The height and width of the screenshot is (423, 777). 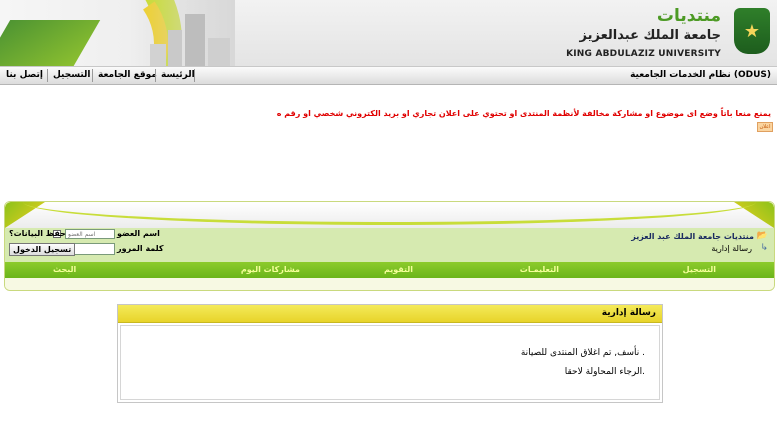 I want to click on university-emblem-icon: ★, so click(x=752, y=31).